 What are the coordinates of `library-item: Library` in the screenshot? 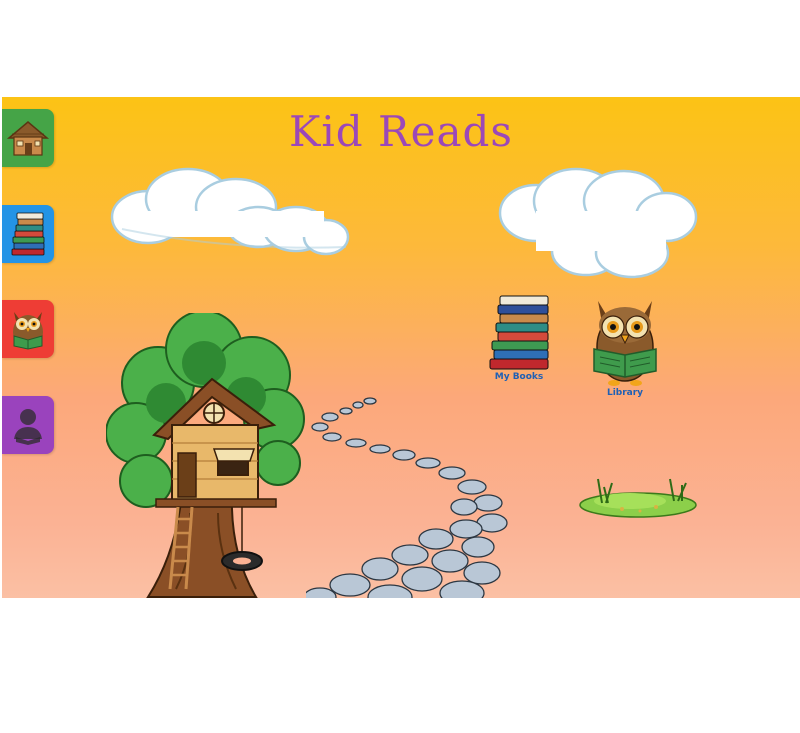 It's located at (625, 346).